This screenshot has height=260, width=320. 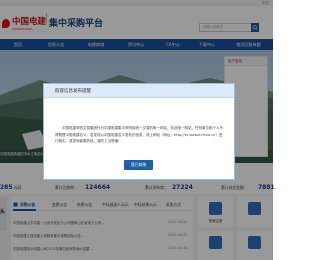 I want to click on dialog-title: 假冒信息发布提醒, so click(x=73, y=91).